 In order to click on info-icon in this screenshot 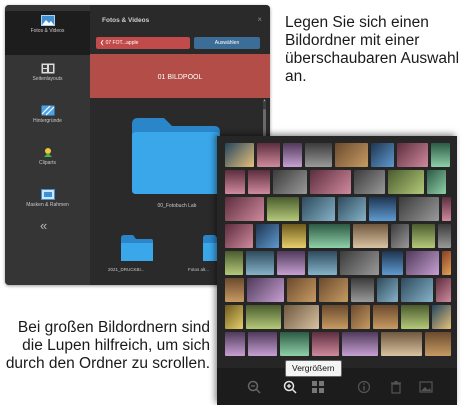, I will do `click(364, 387)`.